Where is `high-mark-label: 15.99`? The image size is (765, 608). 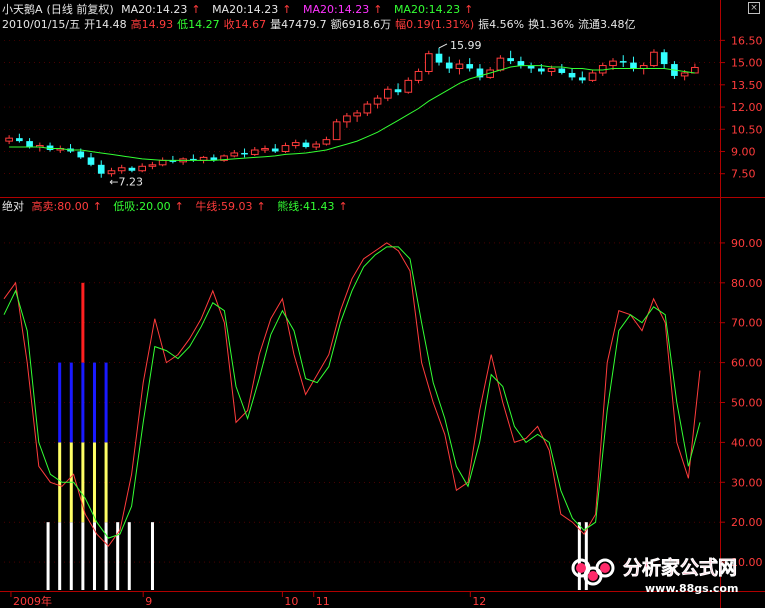
high-mark-label: 15.99 is located at coordinates (466, 45).